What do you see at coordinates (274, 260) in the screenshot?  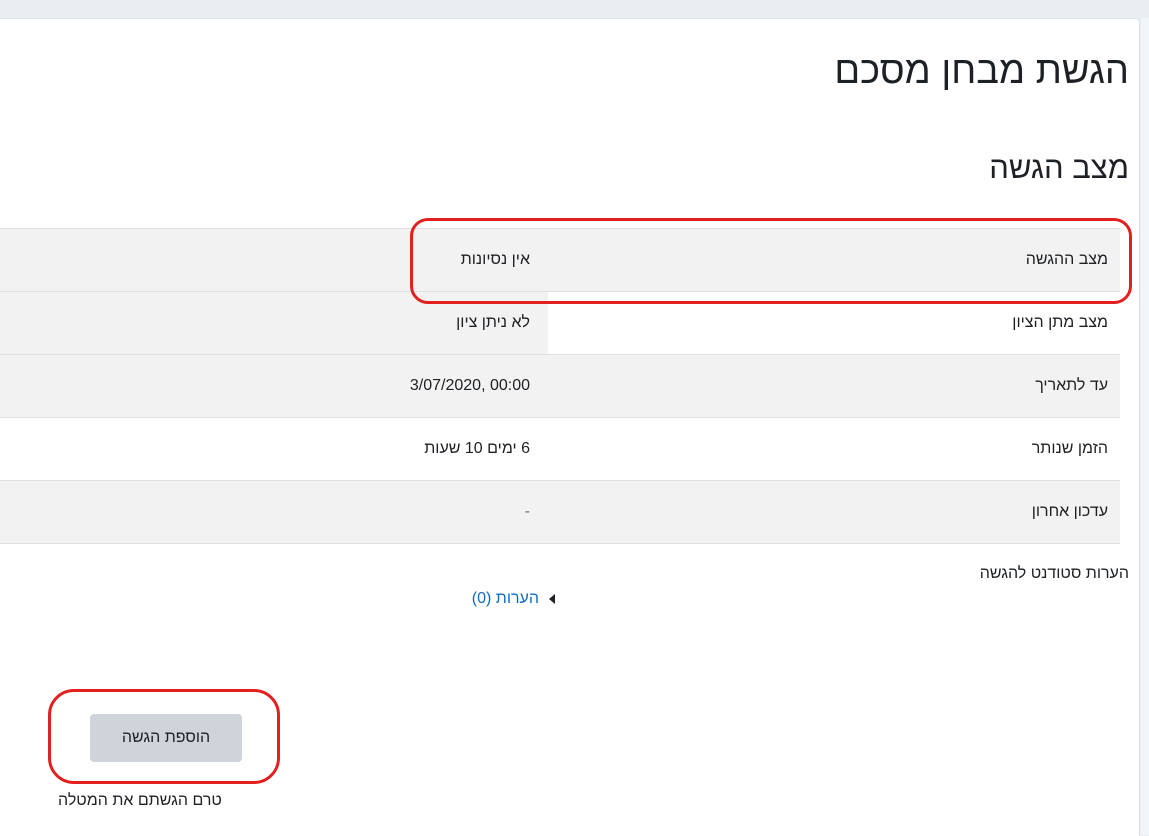 I see `submission-status-value: אין נסיונות` at bounding box center [274, 260].